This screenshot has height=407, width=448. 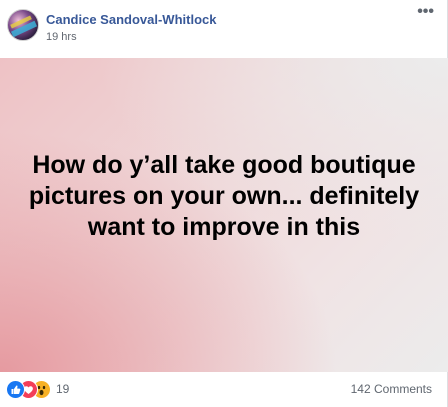 What do you see at coordinates (23, 25) in the screenshot?
I see `avatar` at bounding box center [23, 25].